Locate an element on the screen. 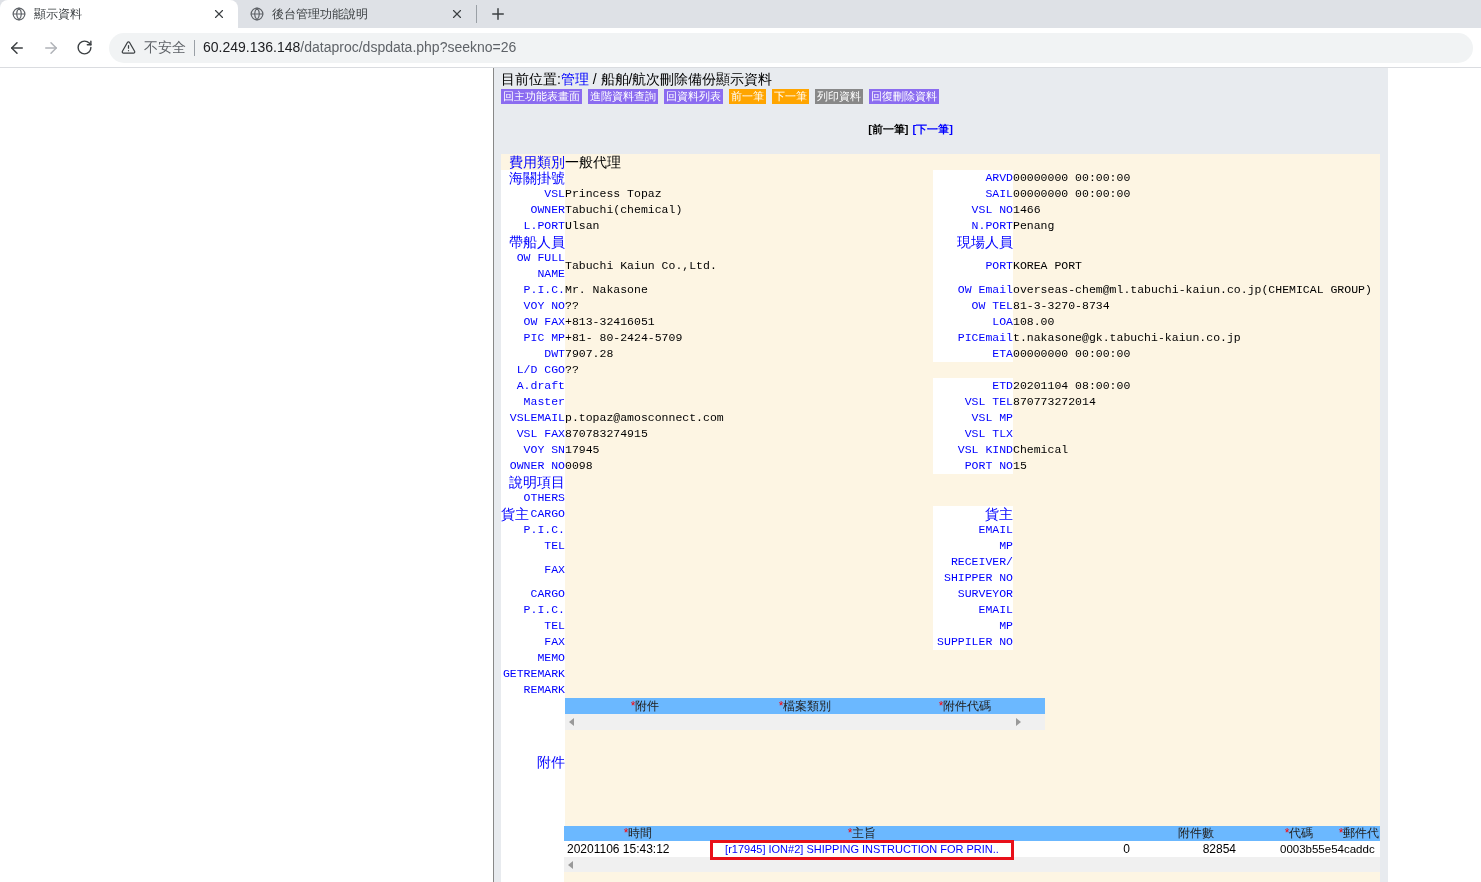  column-header: *代碼 is located at coordinates (1299, 833).